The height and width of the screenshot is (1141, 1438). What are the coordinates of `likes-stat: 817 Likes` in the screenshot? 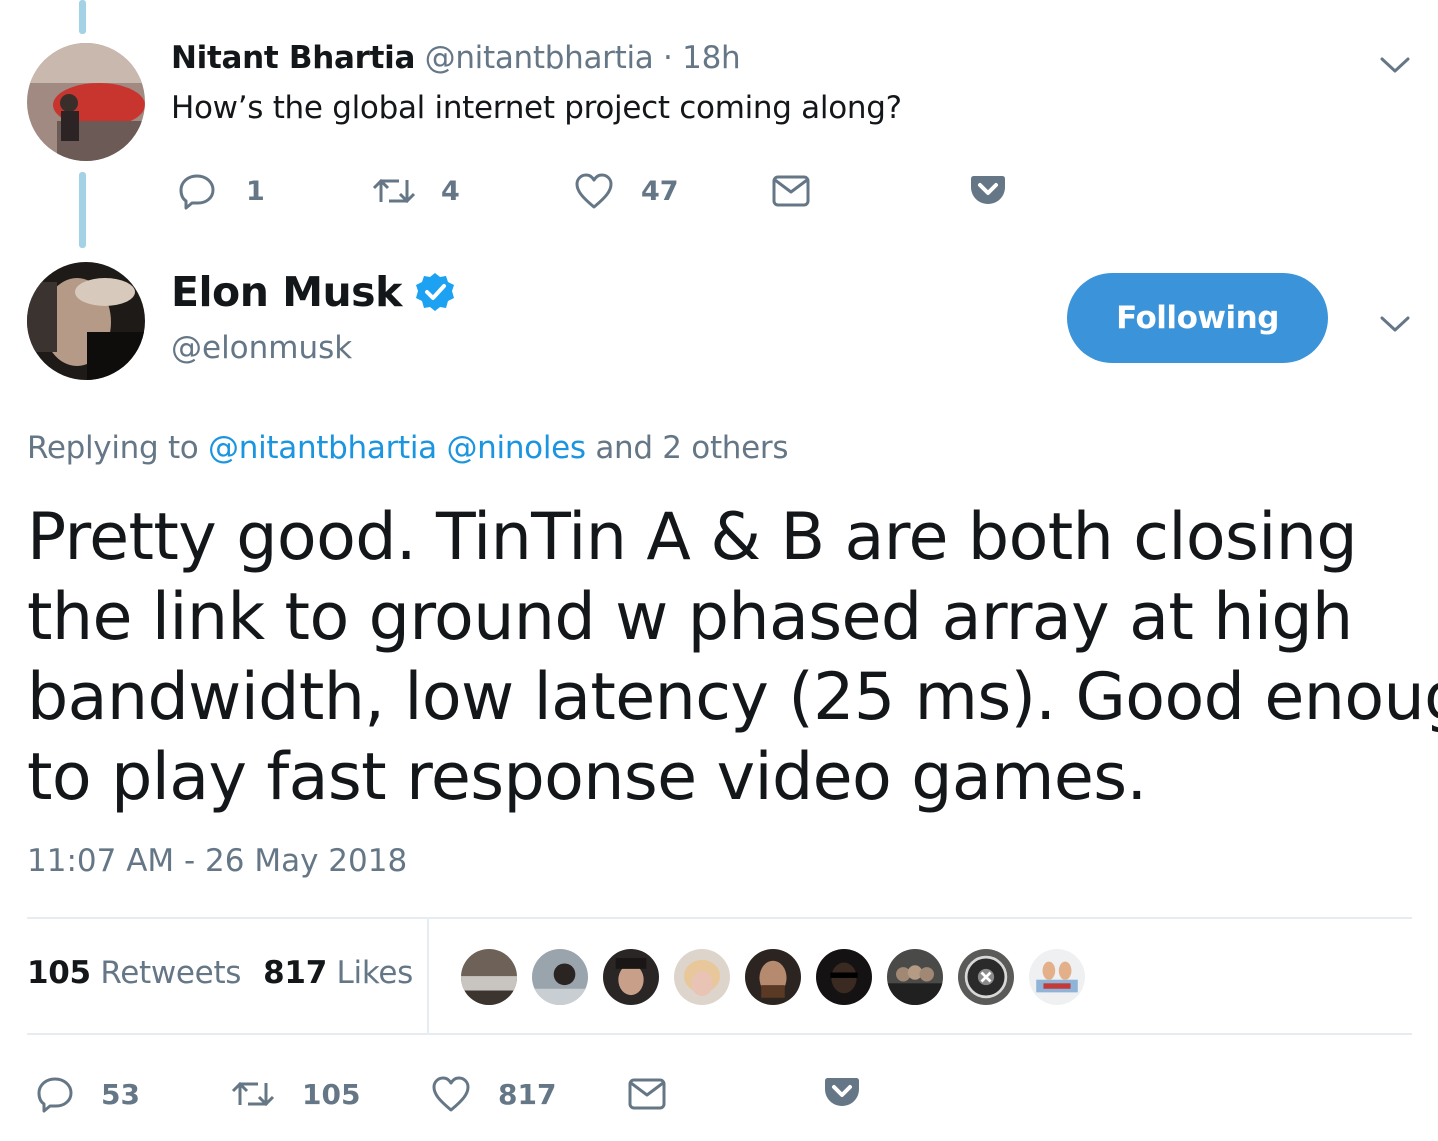 It's located at (338, 973).